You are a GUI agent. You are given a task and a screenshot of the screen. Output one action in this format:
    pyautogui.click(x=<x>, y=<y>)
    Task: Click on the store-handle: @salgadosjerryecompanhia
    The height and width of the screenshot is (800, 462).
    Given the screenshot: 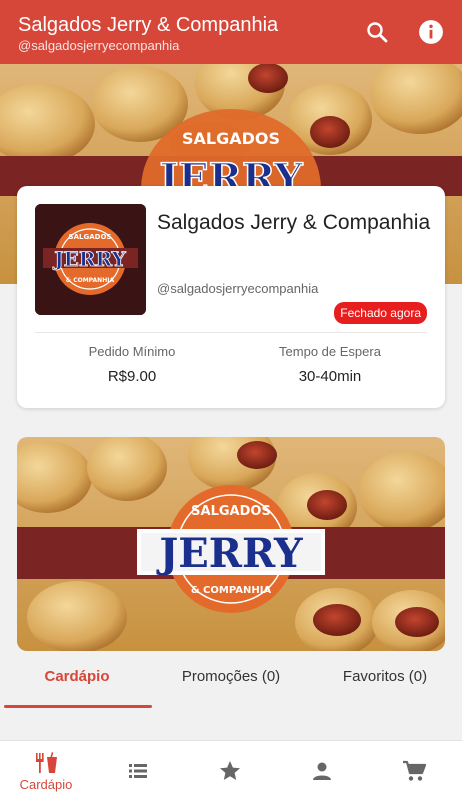 What is the action you would take?
    pyautogui.click(x=238, y=288)
    